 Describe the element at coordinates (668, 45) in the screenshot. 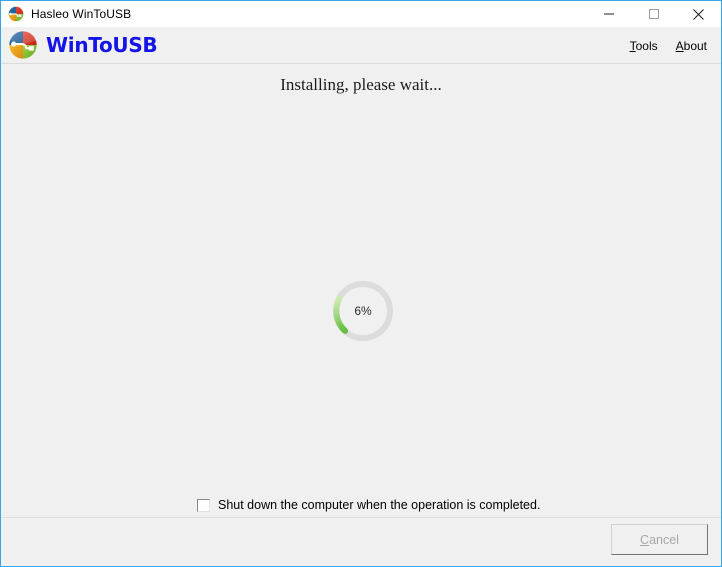

I see `header-menu: Tools About` at that location.